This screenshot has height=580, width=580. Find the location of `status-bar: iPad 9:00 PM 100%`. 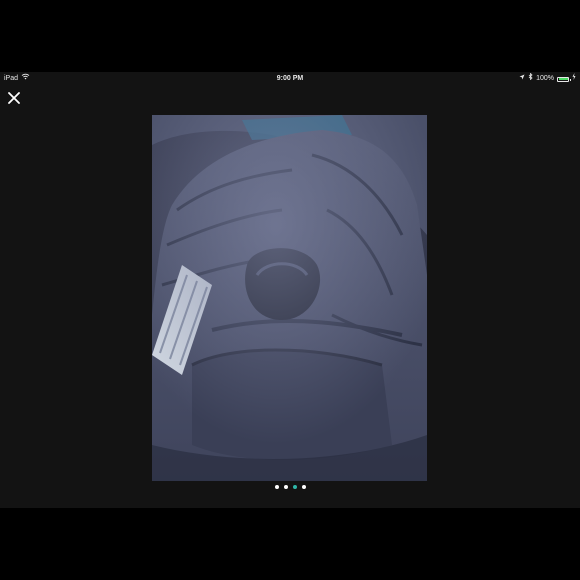

status-bar: iPad 9:00 PM 100% is located at coordinates (290, 79).